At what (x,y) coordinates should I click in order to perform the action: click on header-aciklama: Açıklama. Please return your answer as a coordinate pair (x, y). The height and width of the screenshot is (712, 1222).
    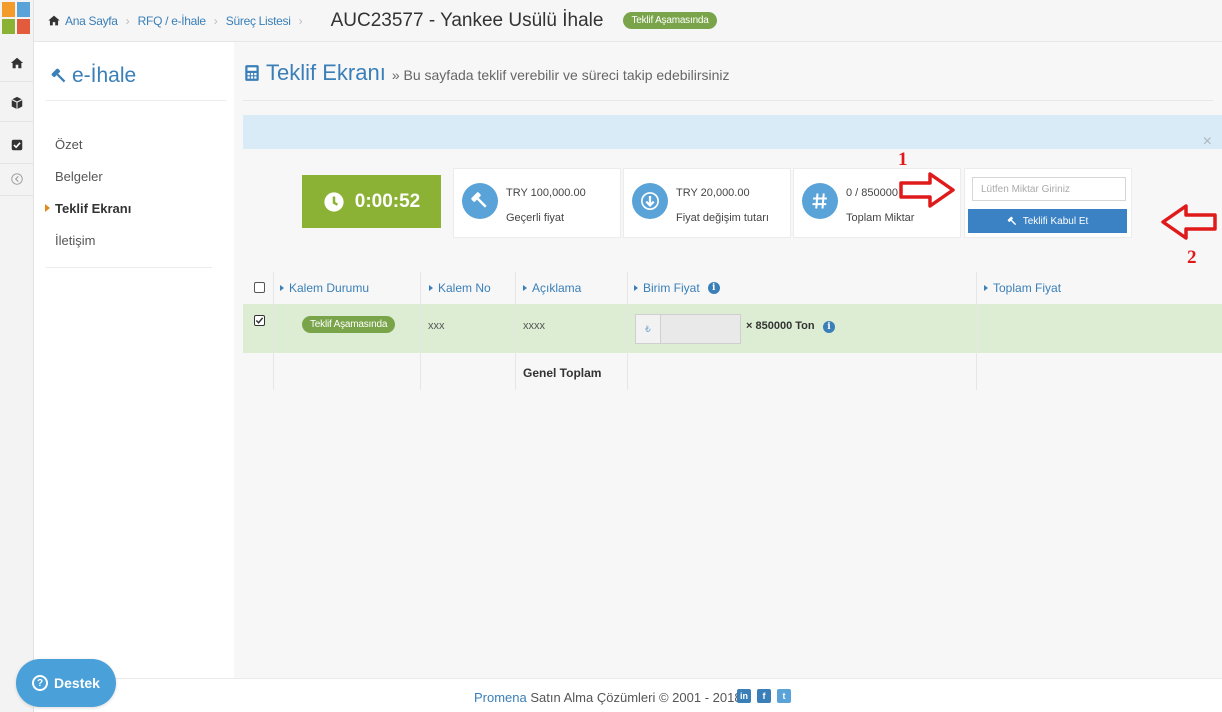
    Looking at the image, I should click on (552, 288).